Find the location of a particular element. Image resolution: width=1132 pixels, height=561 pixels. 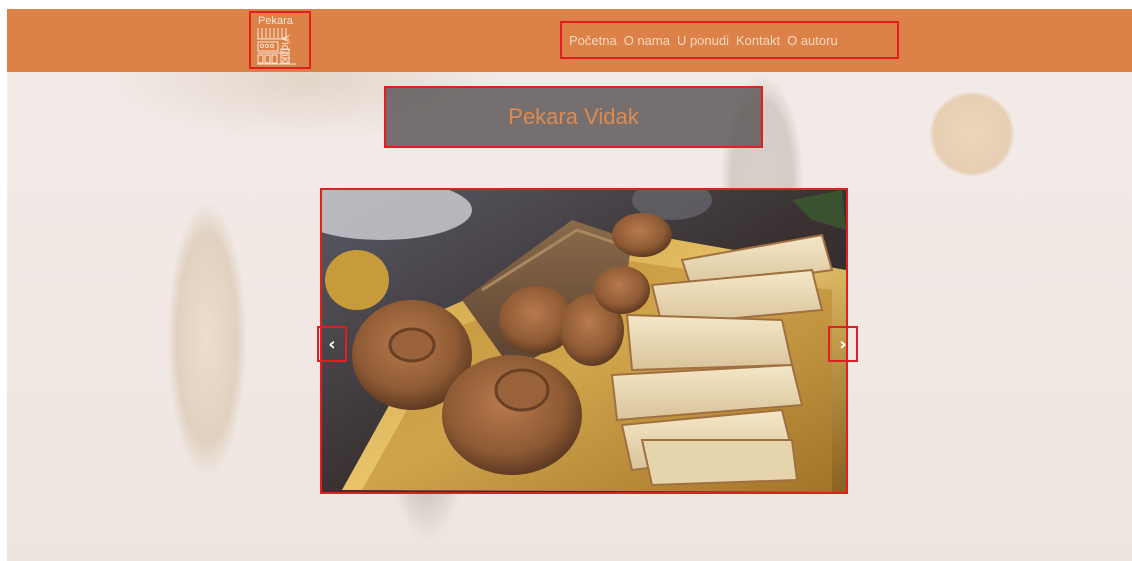

nav-link-kontakt: Kontakt is located at coordinates (758, 40).